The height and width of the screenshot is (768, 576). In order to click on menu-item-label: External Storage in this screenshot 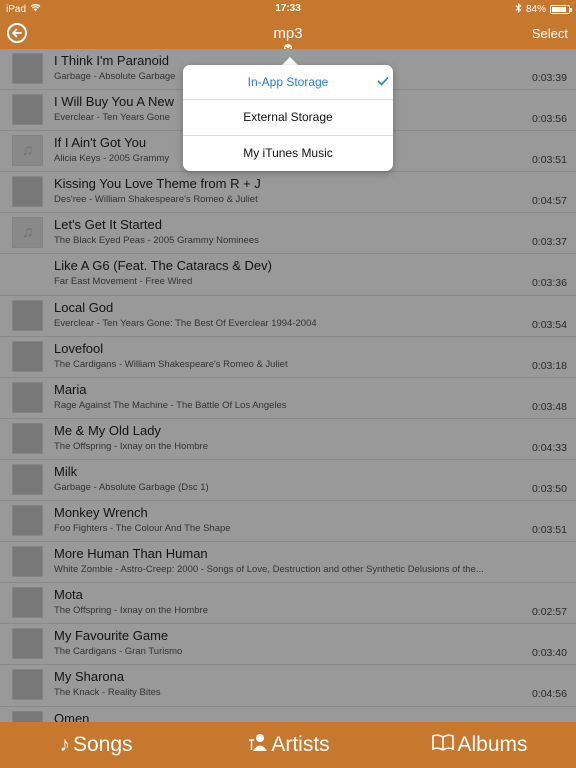, I will do `click(288, 117)`.